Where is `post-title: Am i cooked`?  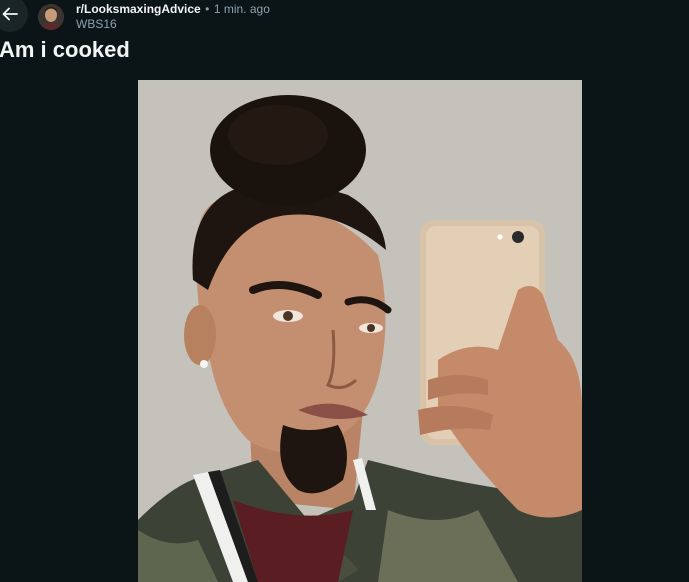 post-title: Am i cooked is located at coordinates (65, 49).